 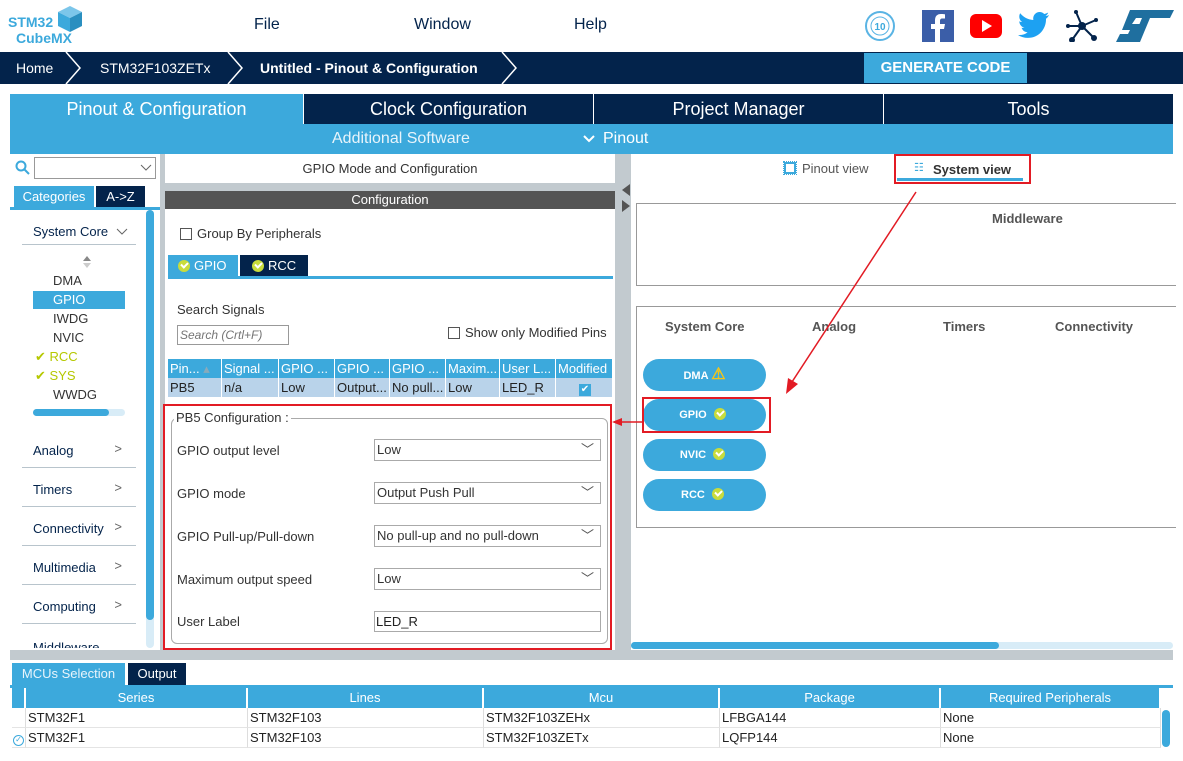 What do you see at coordinates (206, 368) in the screenshot?
I see `sort-icon: ▴` at bounding box center [206, 368].